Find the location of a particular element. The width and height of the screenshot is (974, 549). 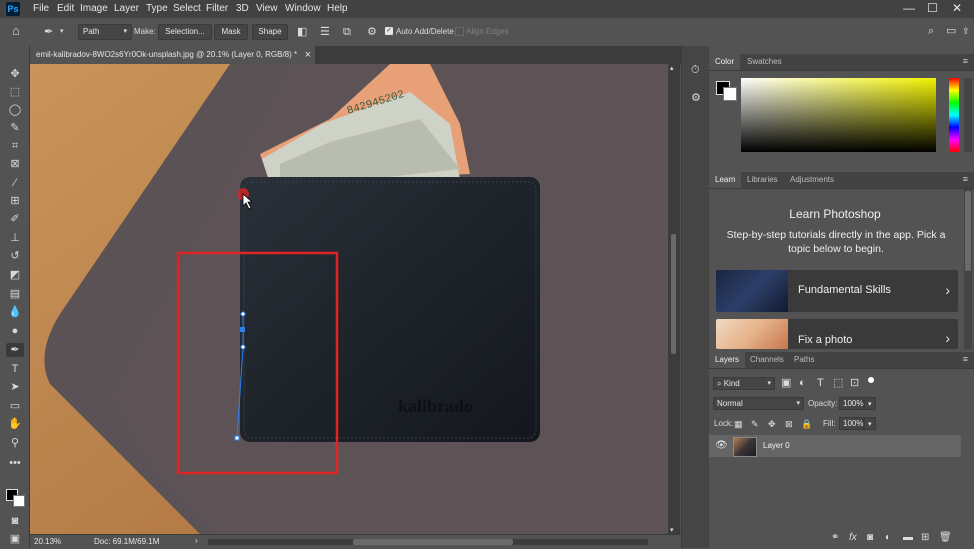

delete-layer-icon: 🗑 is located at coordinates (945, 538).